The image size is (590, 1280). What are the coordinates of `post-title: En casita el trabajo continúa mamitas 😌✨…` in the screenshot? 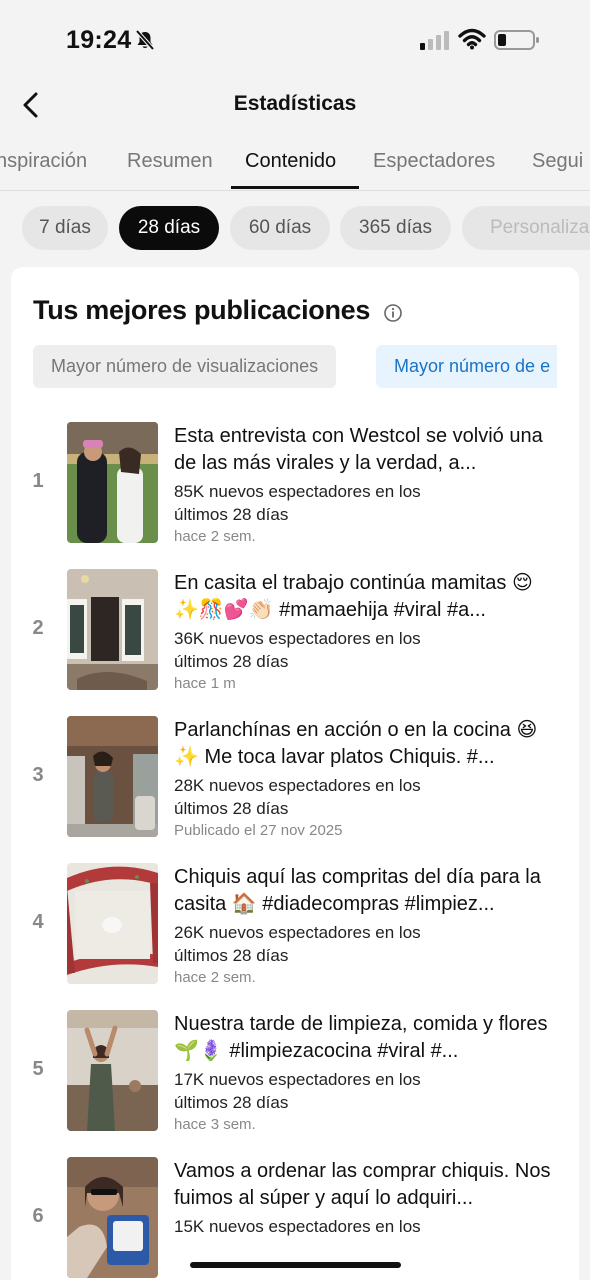 It's located at (353, 596).